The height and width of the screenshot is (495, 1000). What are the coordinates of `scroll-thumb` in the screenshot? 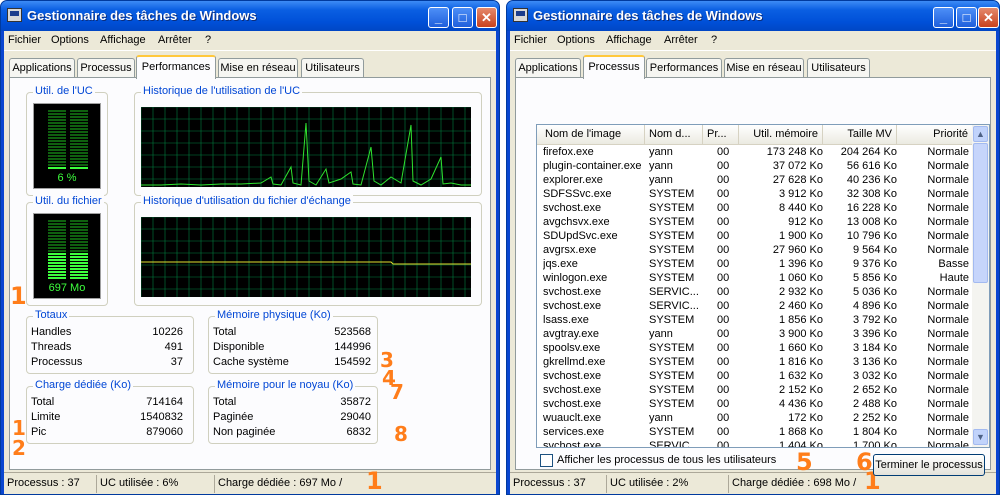 It's located at (980, 213).